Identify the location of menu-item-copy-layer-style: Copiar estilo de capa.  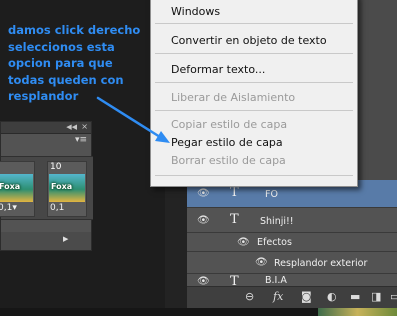
(229, 124).